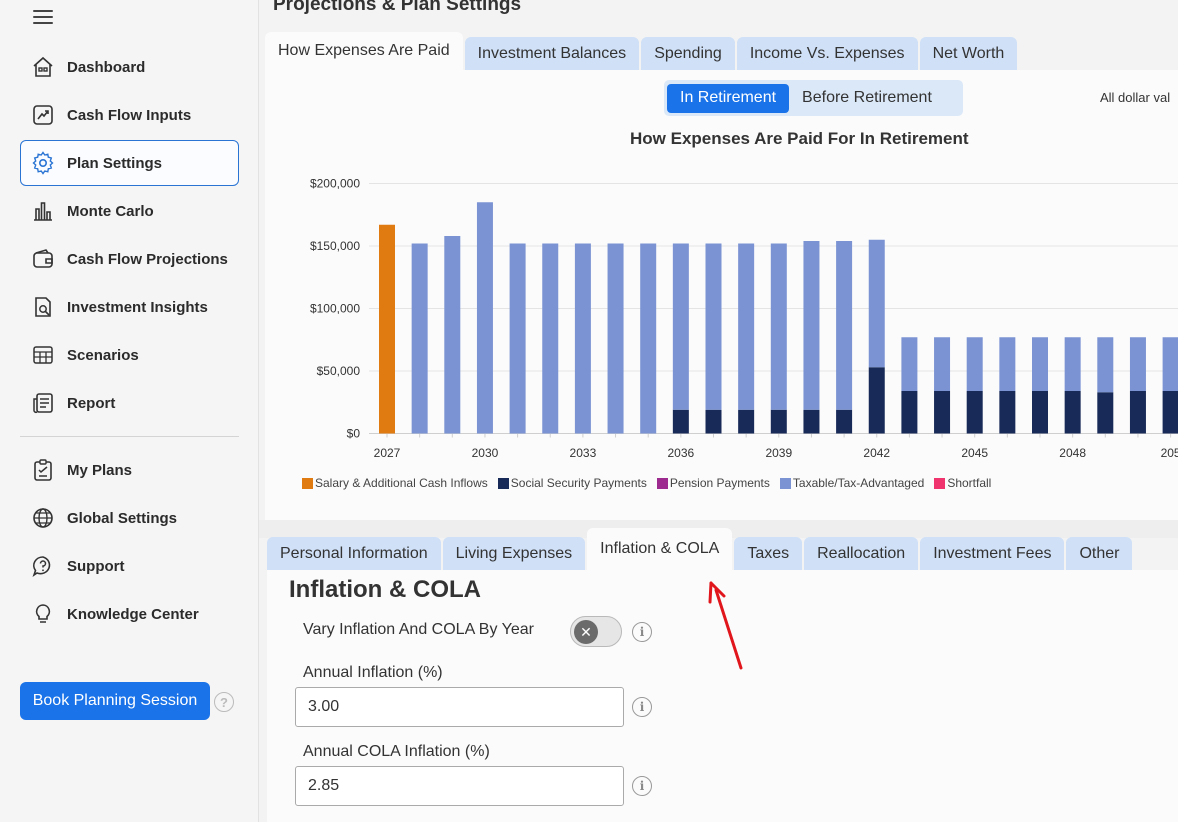 The width and height of the screenshot is (1178, 822). Describe the element at coordinates (43, 66) in the screenshot. I see `home-icon` at that location.